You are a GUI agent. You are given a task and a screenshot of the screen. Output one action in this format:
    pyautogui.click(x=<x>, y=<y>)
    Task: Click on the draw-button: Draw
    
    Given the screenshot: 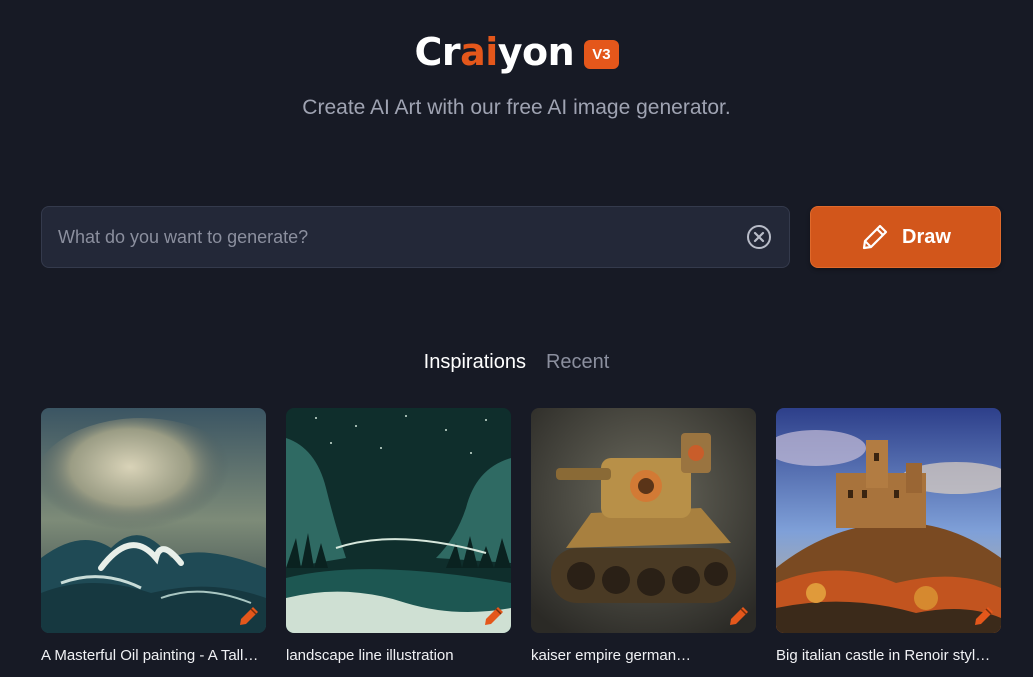 What is the action you would take?
    pyautogui.click(x=905, y=237)
    